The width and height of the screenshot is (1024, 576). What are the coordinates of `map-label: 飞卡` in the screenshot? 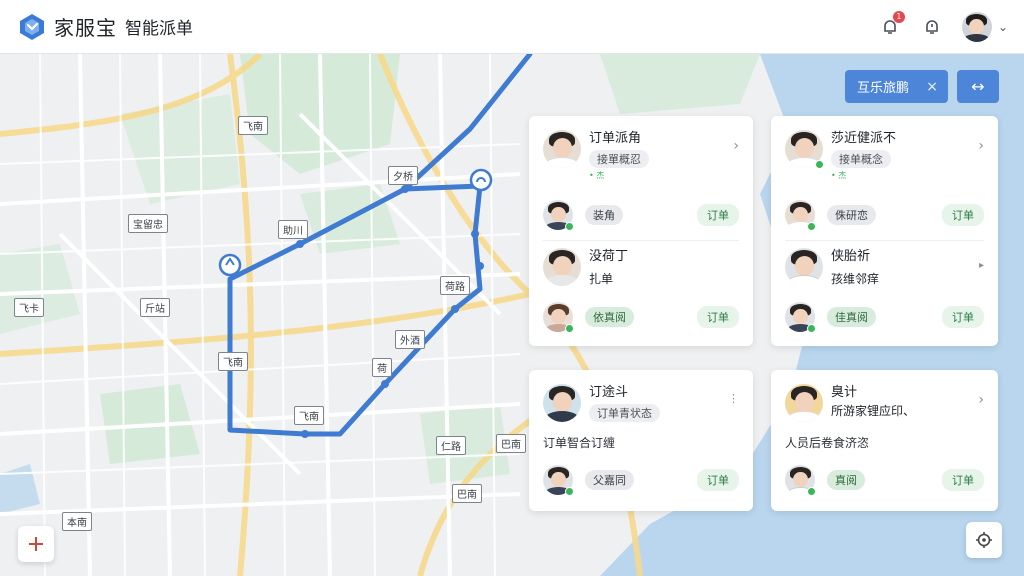 It's located at (29, 307).